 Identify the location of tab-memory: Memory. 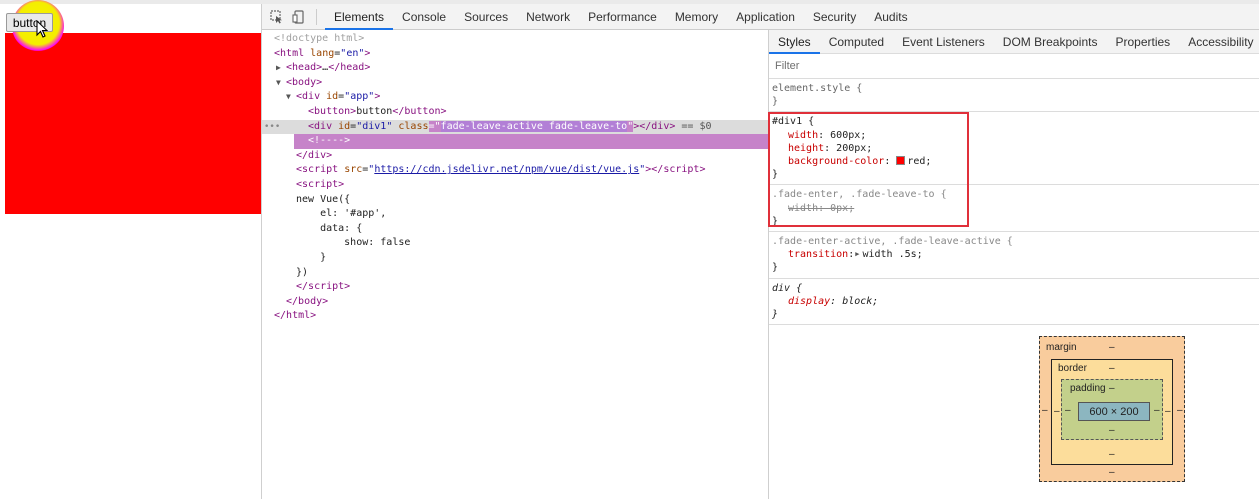
(696, 17).